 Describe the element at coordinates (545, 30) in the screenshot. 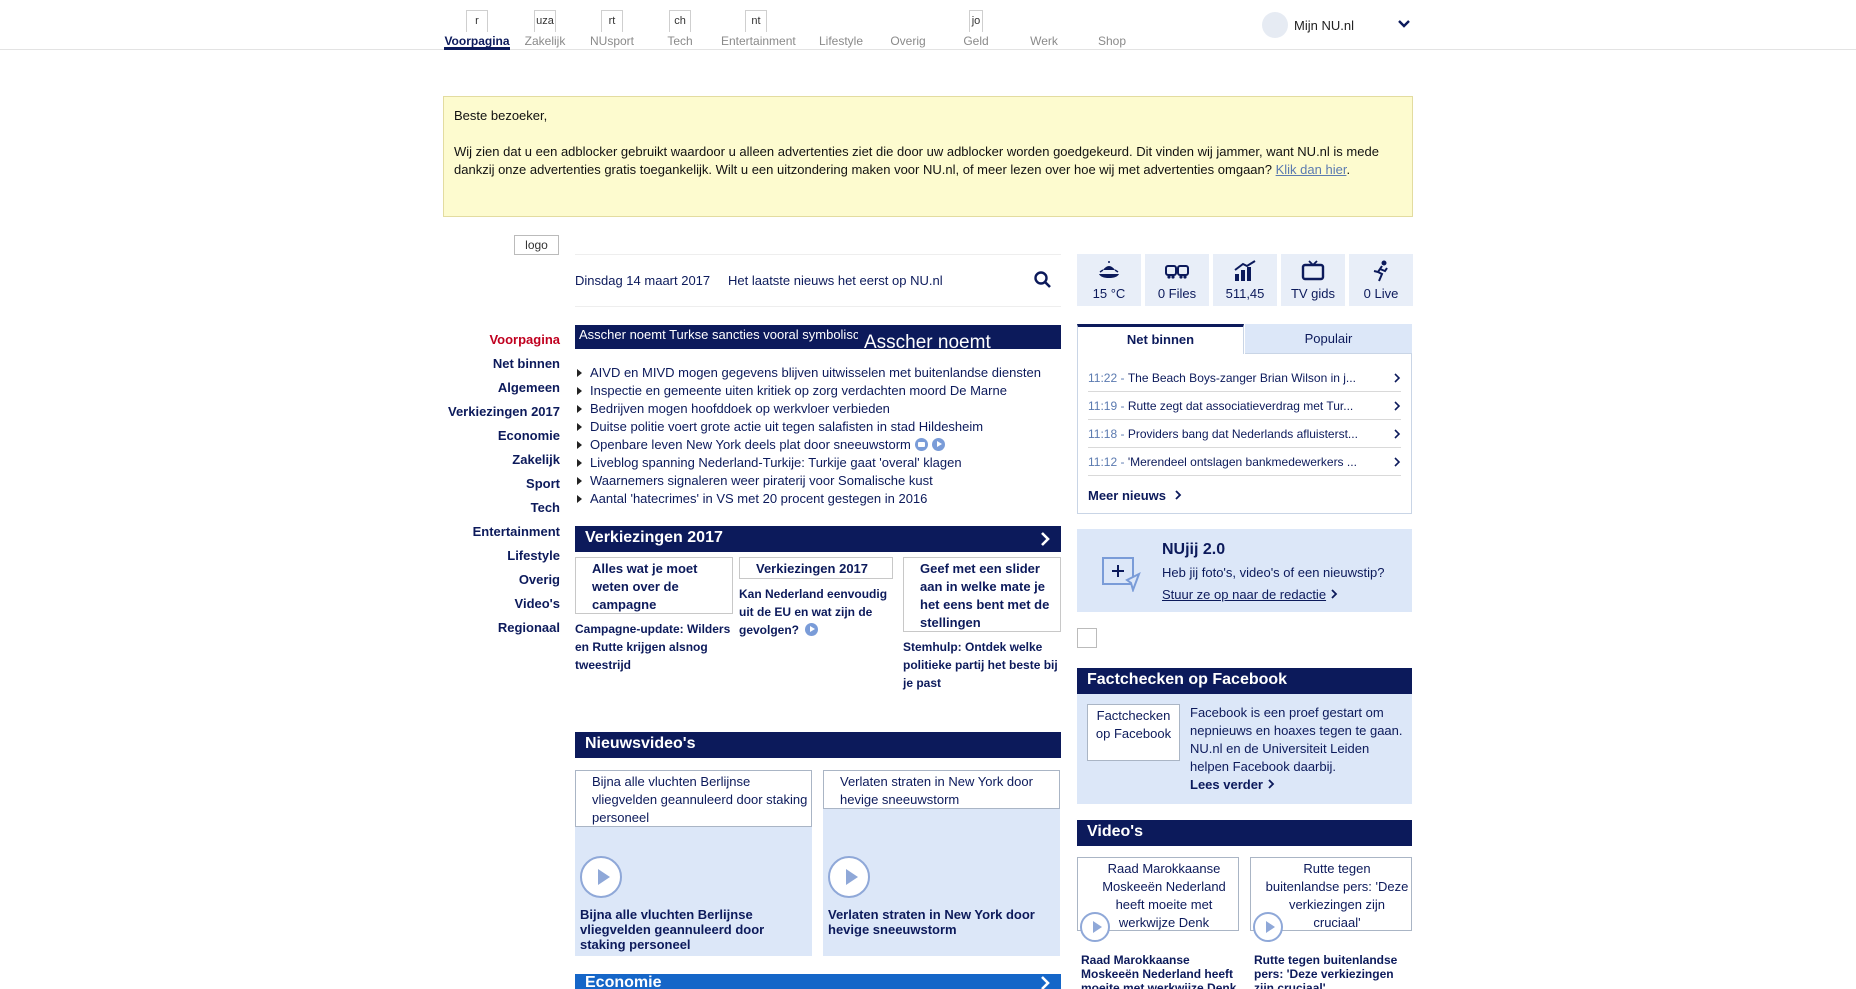

I see `topnav-item-zakelijk: uza Zakelijk` at that location.